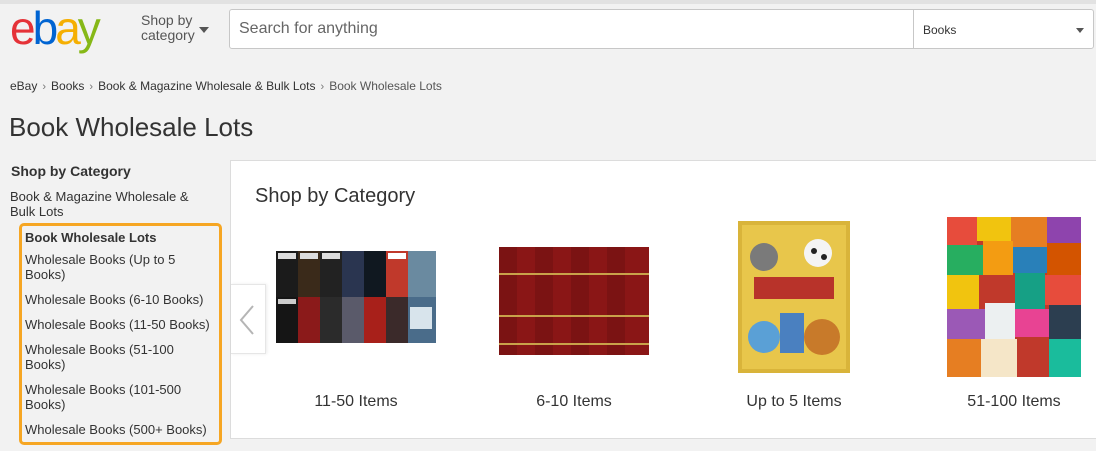  I want to click on sidebar-parent-label-line2: Bulk Lots, so click(37, 211).